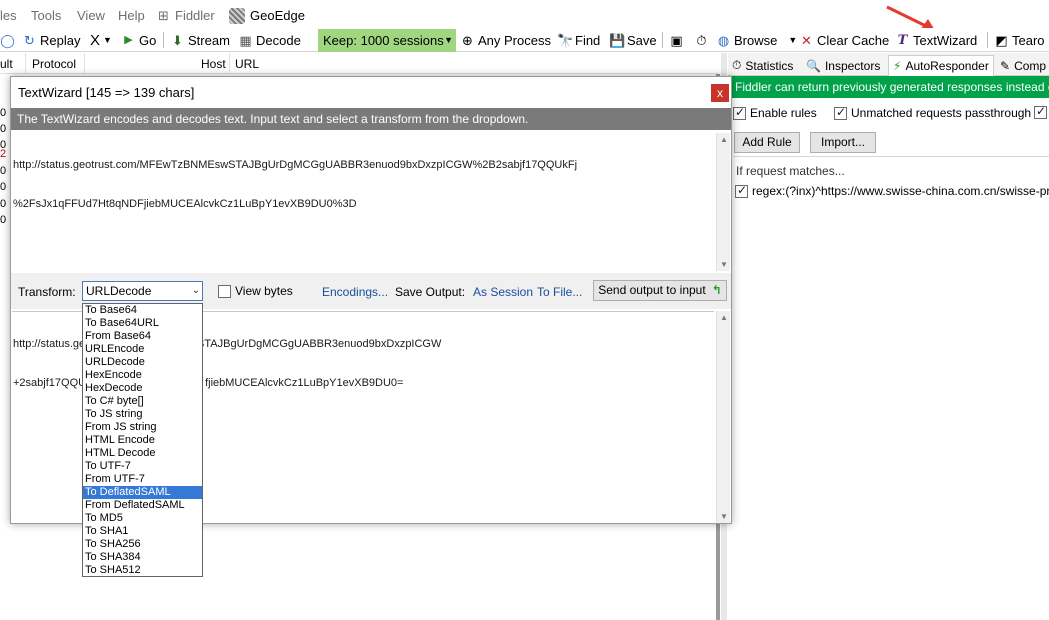 This screenshot has width=1049, height=620. I want to click on transform-option: To Base64URL, so click(142, 323).